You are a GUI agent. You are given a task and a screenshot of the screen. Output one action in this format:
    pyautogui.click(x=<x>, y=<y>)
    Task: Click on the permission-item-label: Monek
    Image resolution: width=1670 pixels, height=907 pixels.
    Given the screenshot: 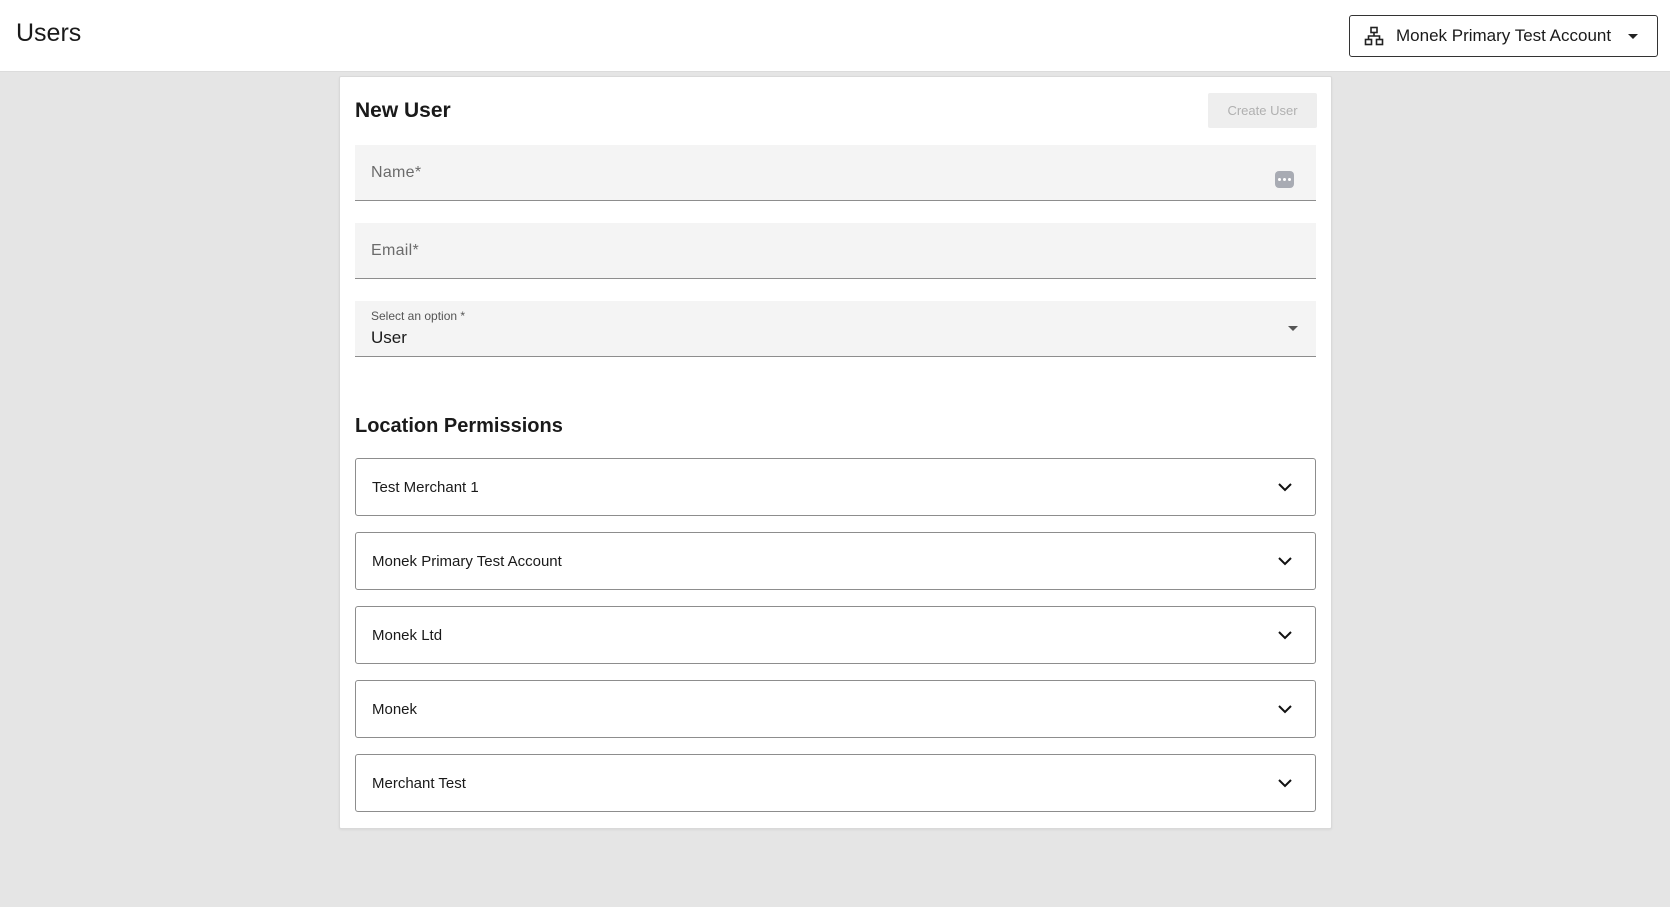 What is the action you would take?
    pyautogui.click(x=395, y=709)
    